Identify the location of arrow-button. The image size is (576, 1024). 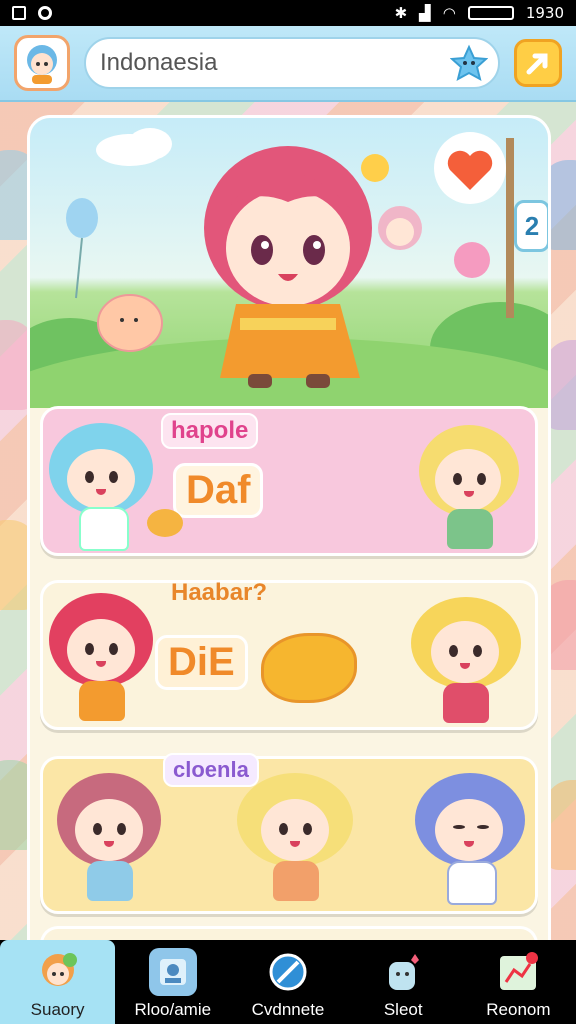
(538, 63).